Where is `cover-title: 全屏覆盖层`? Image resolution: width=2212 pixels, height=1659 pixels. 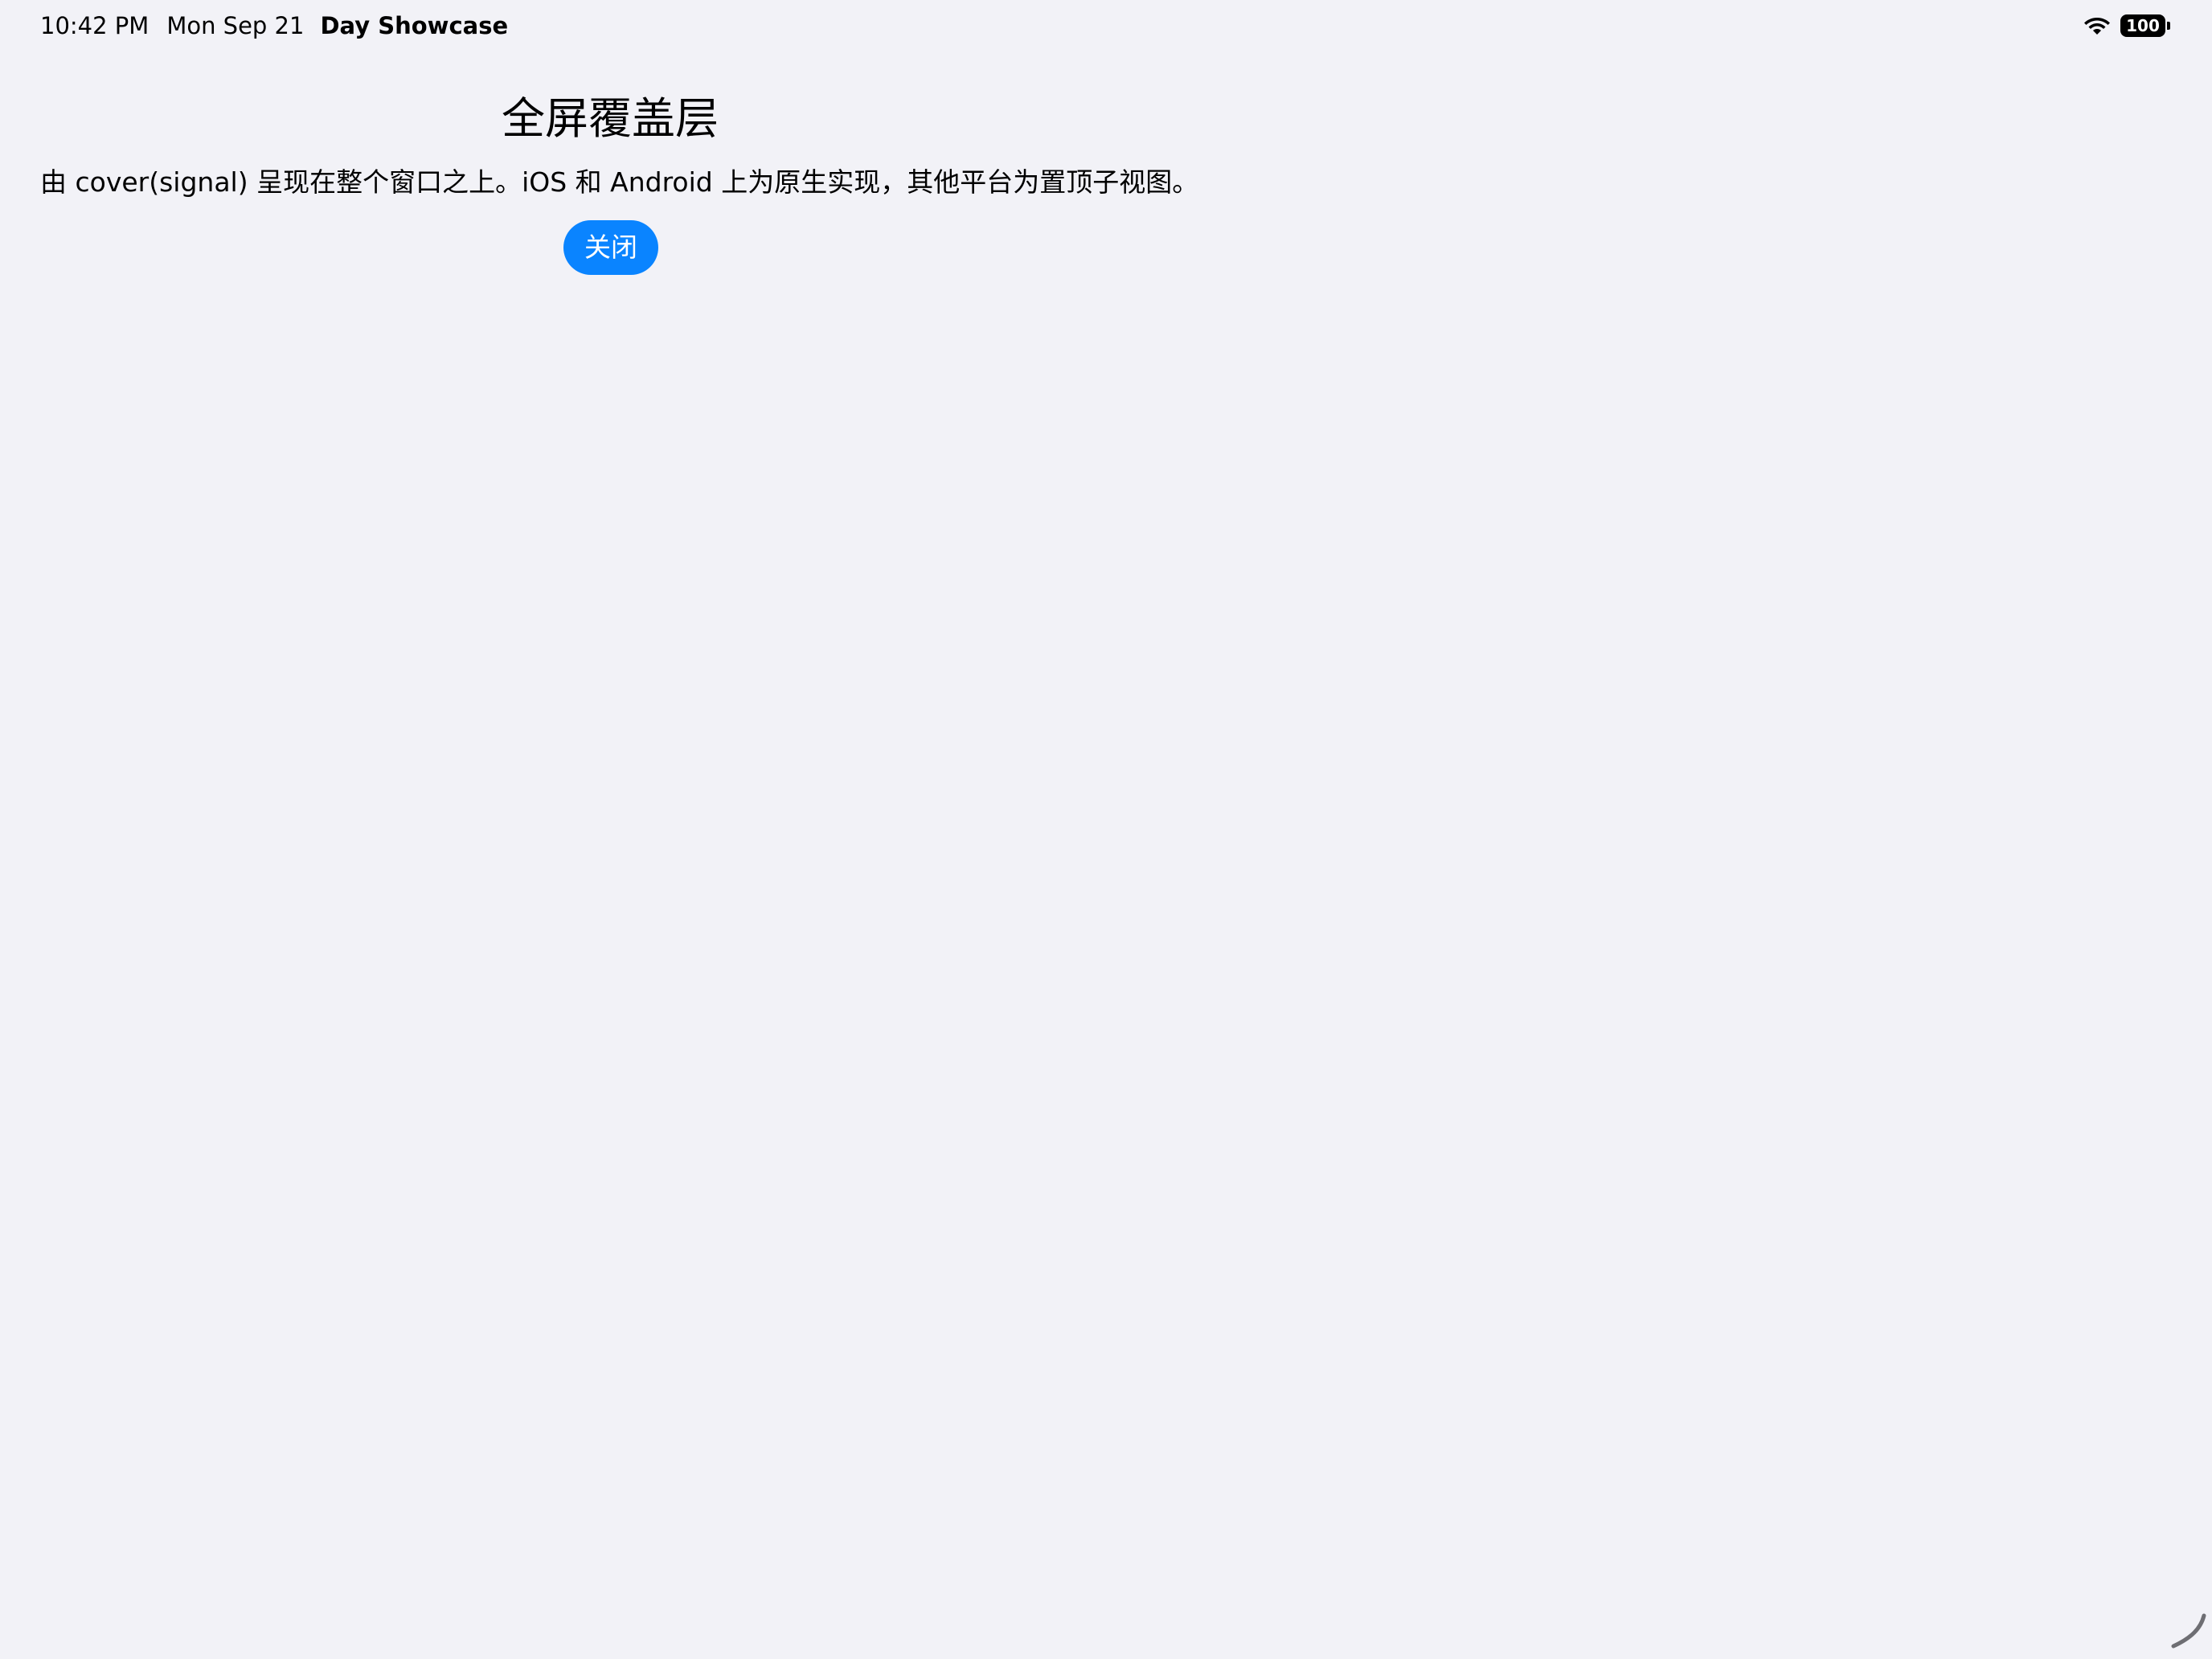
cover-title: 全屏覆盖层 is located at coordinates (610, 119).